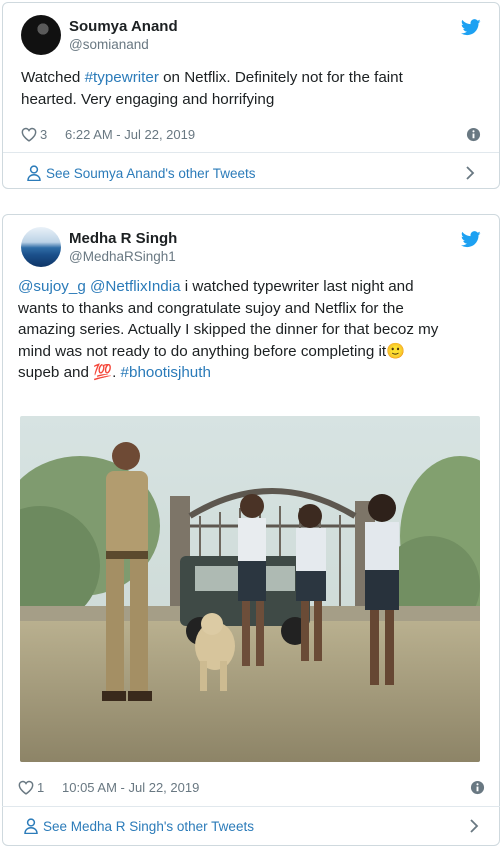  I want to click on author-handle: @somianand, so click(109, 44).